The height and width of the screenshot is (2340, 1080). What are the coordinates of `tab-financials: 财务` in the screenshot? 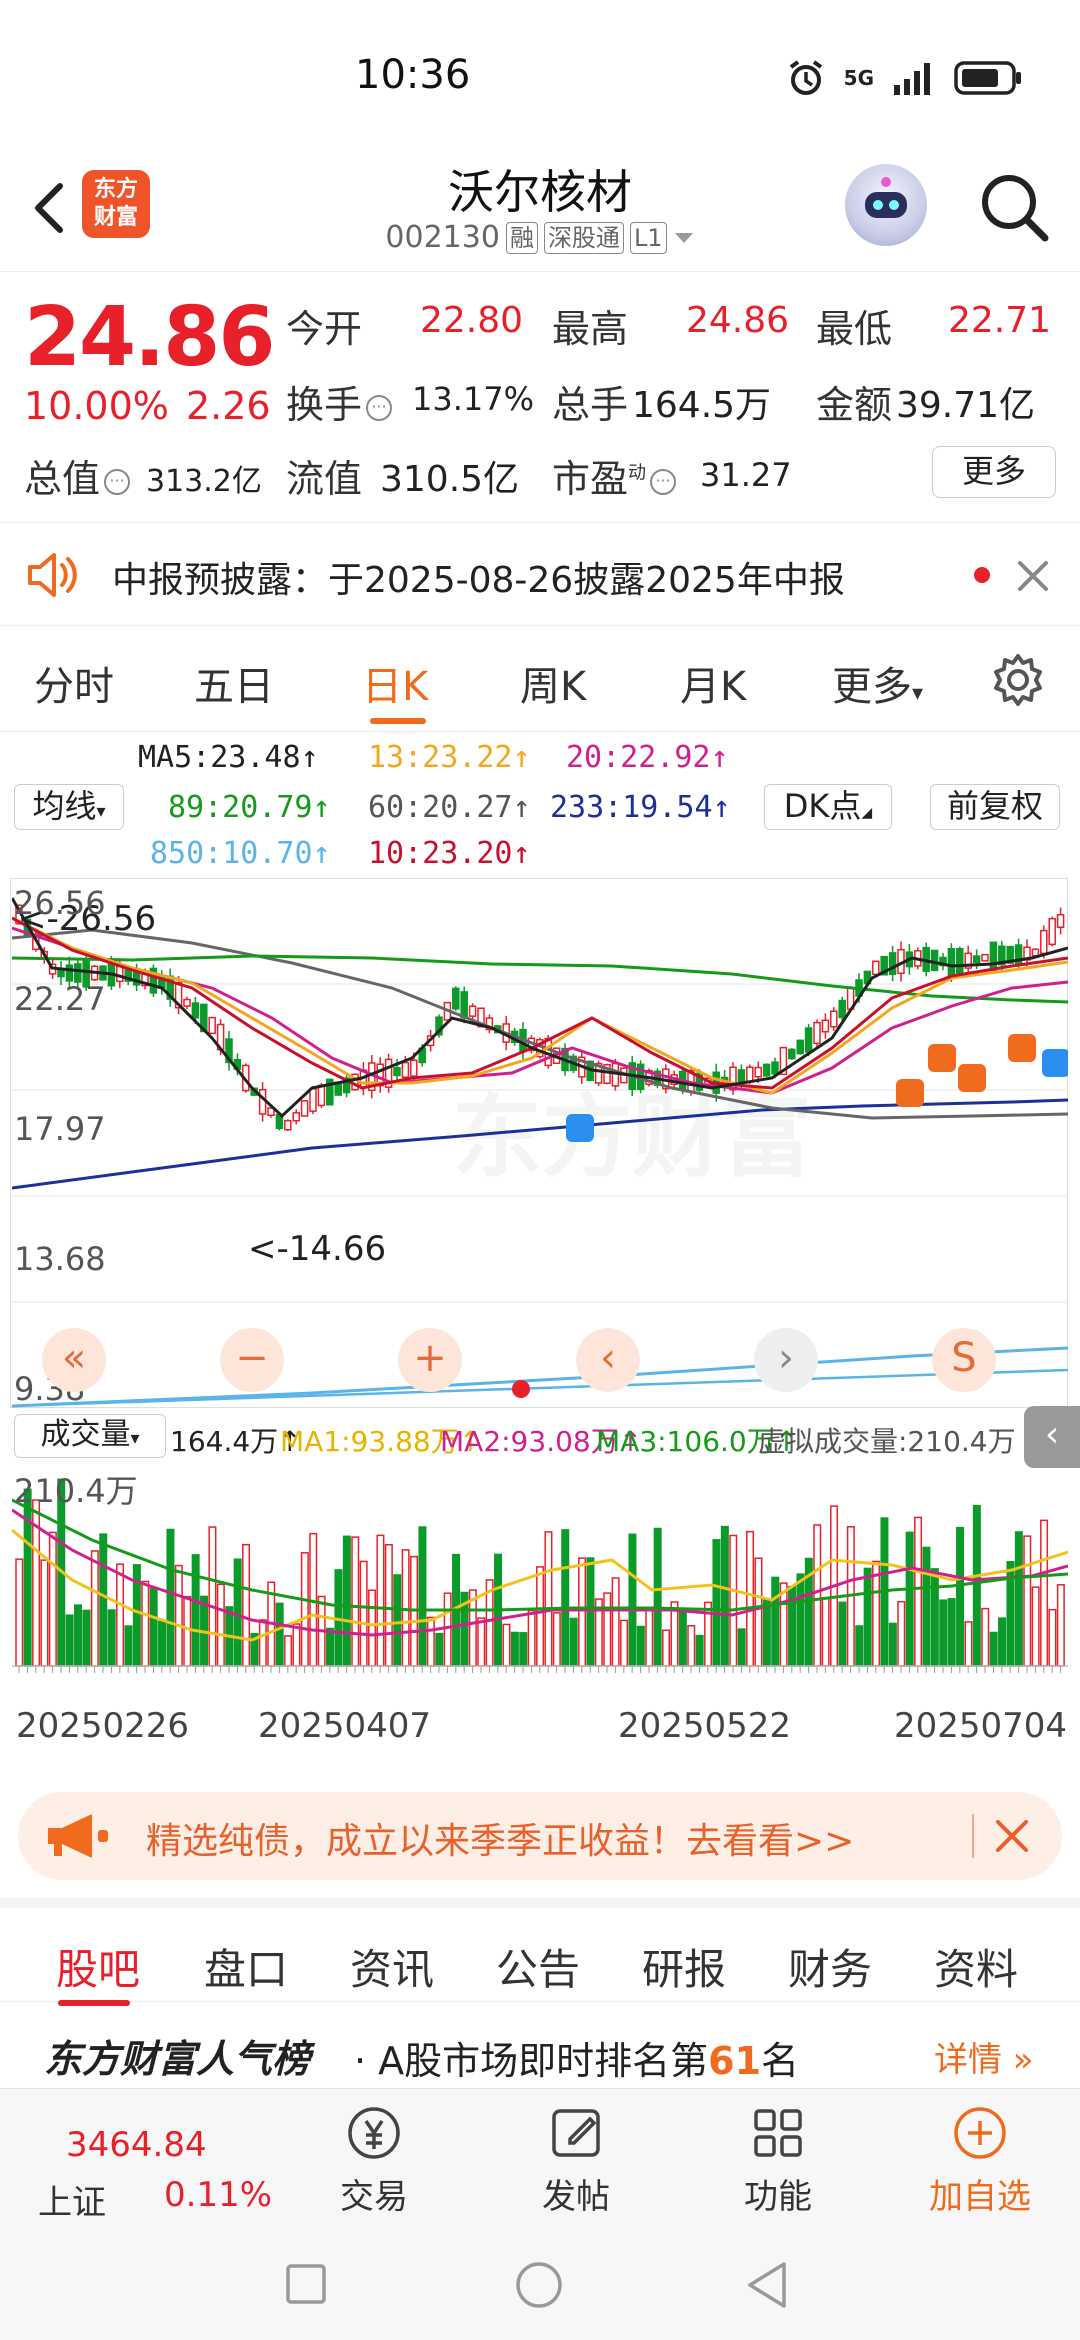 It's located at (830, 1966).